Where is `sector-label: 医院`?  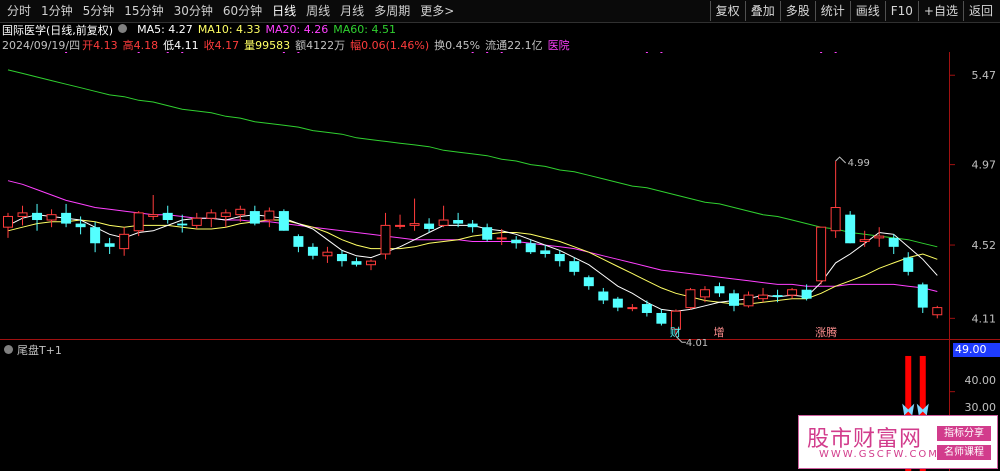
sector-label: 医院 is located at coordinates (559, 45).